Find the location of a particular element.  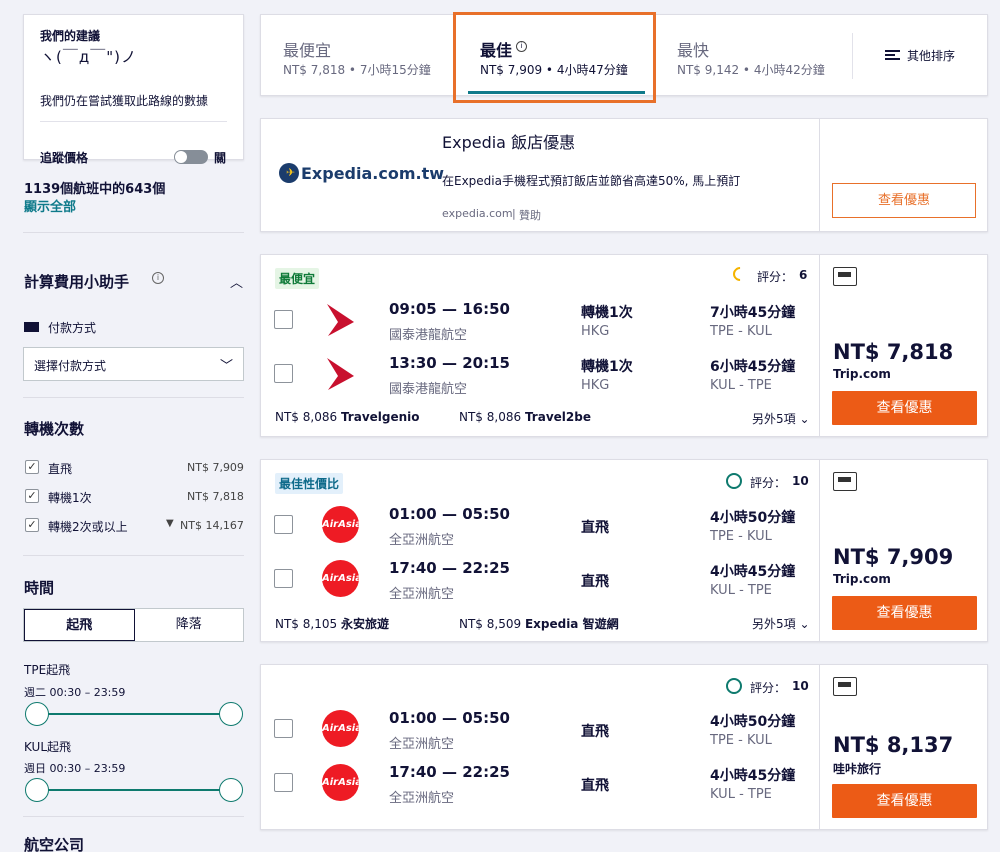

score-value: 6 is located at coordinates (803, 275).